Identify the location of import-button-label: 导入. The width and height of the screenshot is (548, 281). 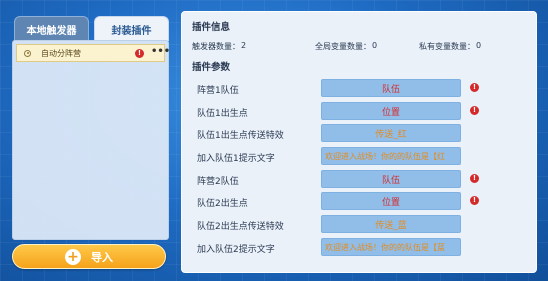
(102, 257).